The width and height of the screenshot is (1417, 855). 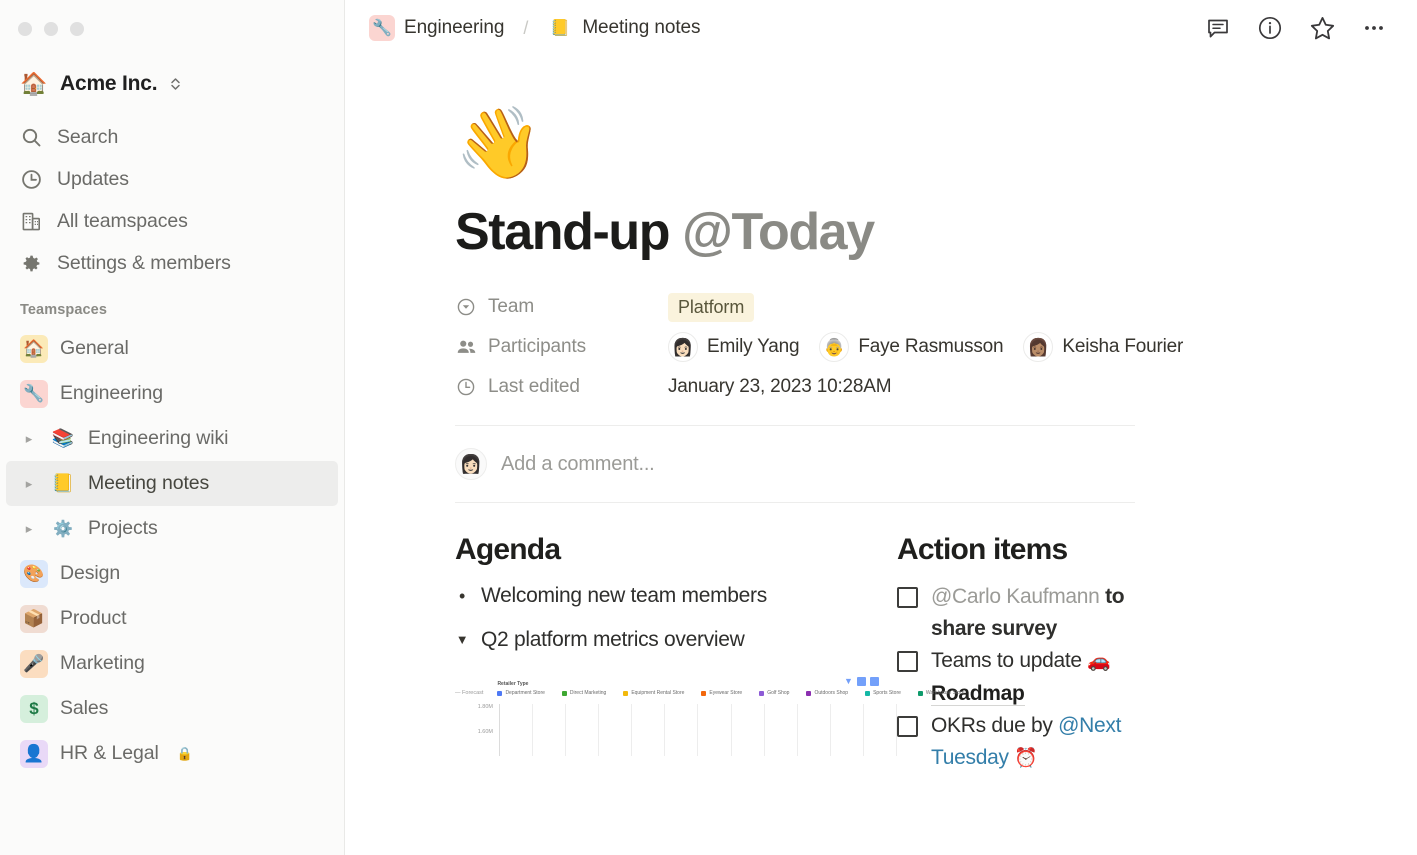 What do you see at coordinates (1270, 28) in the screenshot?
I see `info-icon` at bounding box center [1270, 28].